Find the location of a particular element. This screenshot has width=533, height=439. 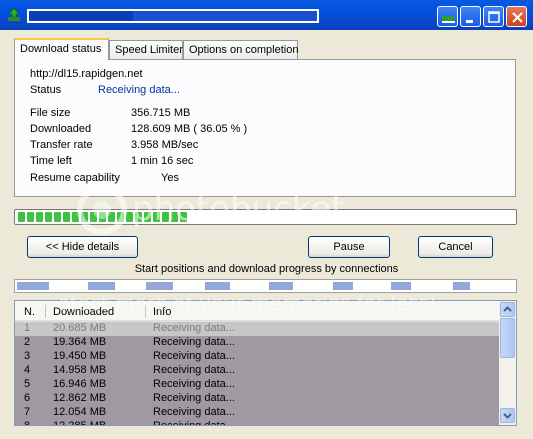

pause-button: Pause is located at coordinates (349, 247).